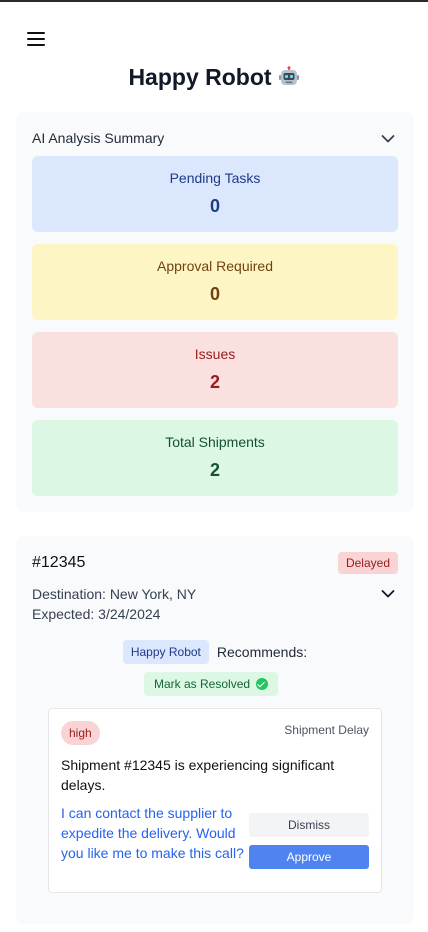 The height and width of the screenshot is (932, 428). What do you see at coordinates (165, 652) in the screenshot?
I see `recommender-tag: Happy Robot` at bounding box center [165, 652].